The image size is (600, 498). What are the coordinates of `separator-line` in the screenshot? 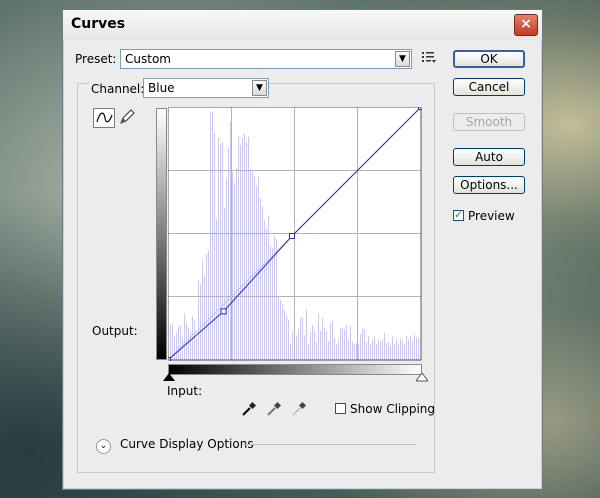 It's located at (329, 444).